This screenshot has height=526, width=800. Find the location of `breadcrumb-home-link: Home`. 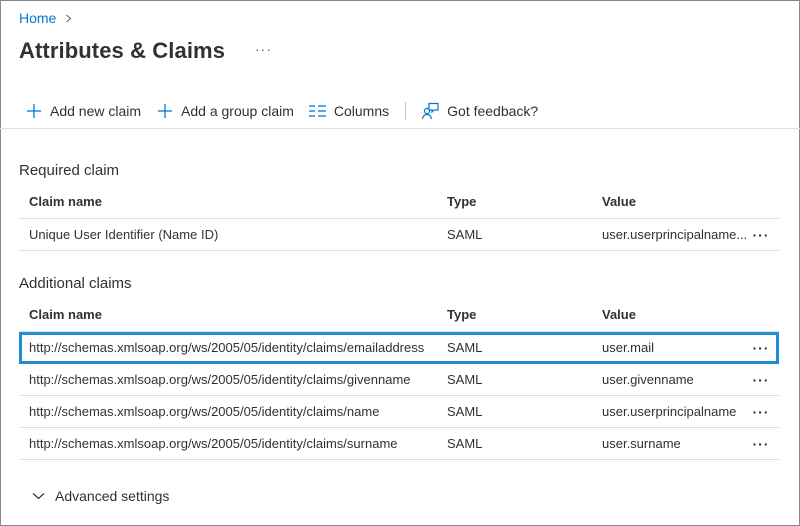

breadcrumb-home-link: Home is located at coordinates (37, 18).